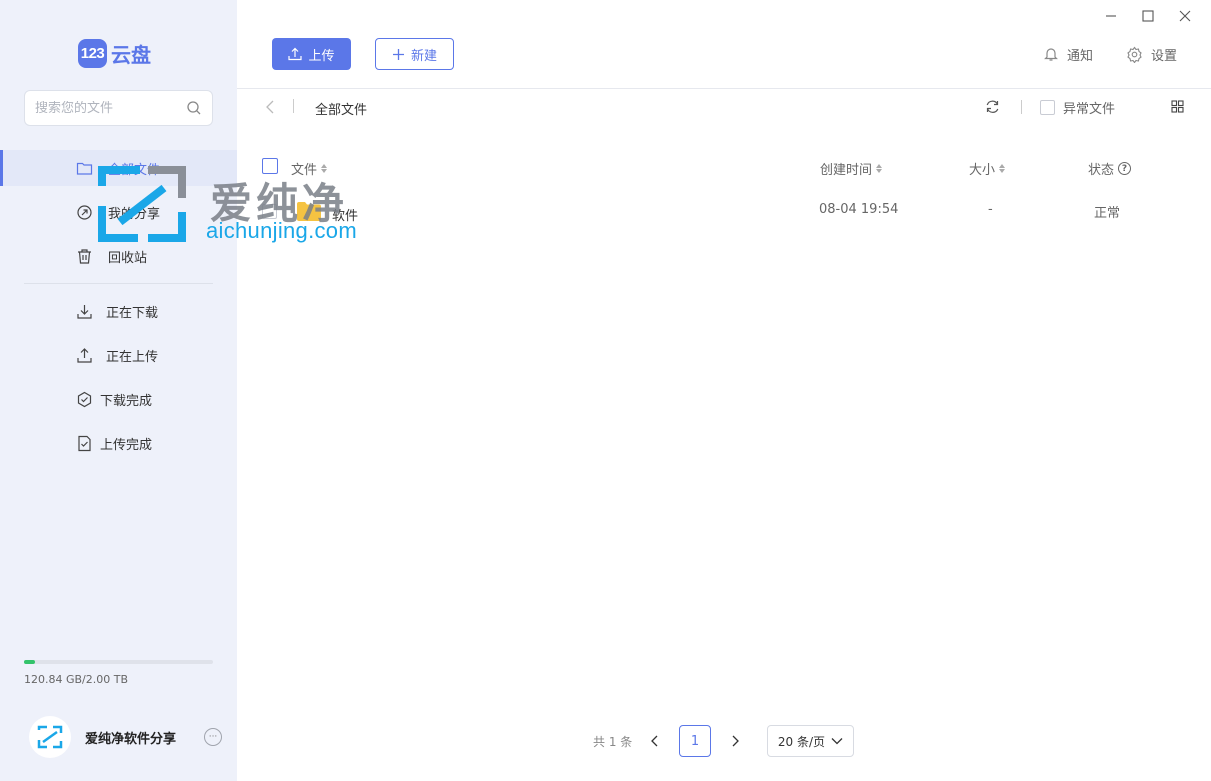 This screenshot has width=1211, height=781. I want to click on sidebar-item-download-done: 下载完成, so click(118, 399).